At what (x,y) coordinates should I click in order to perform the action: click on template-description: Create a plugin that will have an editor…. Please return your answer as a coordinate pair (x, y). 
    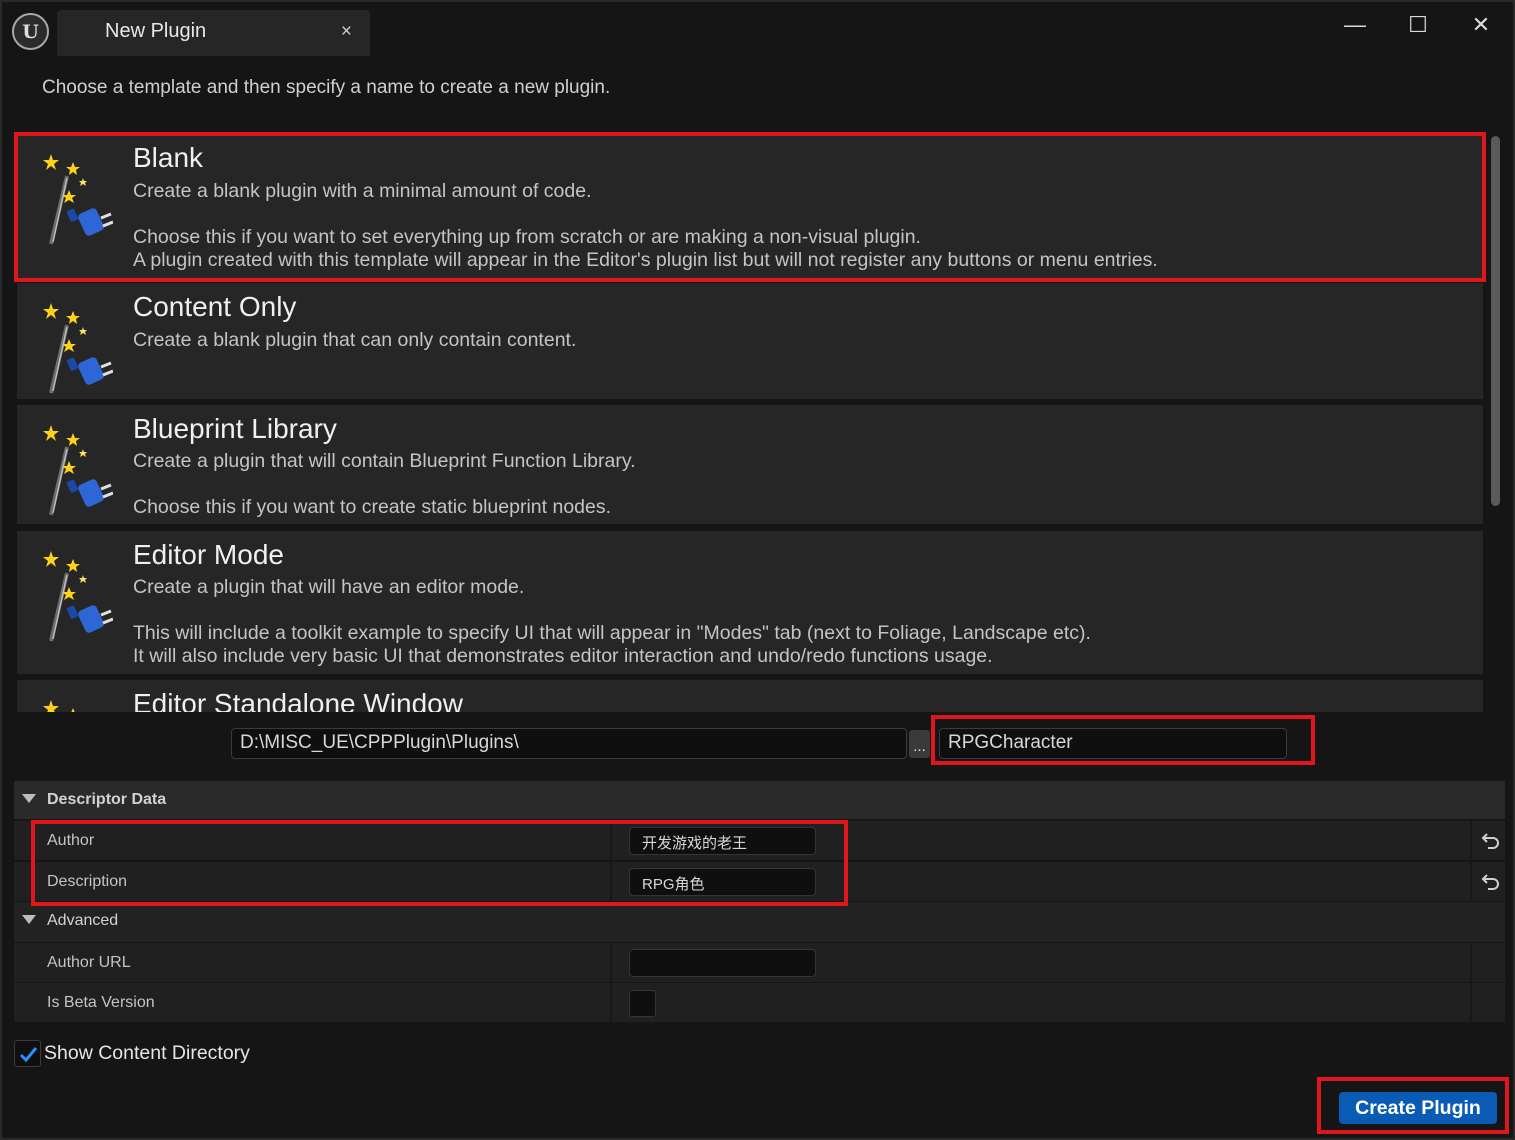
    Looking at the image, I should click on (329, 587).